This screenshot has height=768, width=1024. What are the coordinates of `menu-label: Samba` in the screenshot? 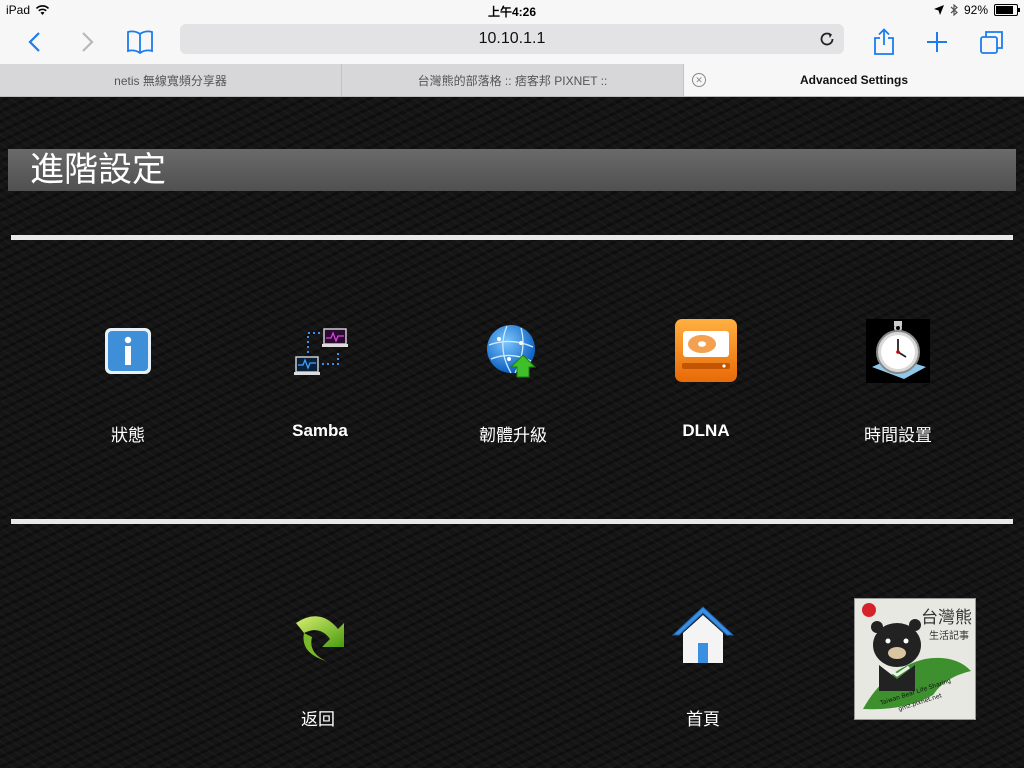 It's located at (320, 430).